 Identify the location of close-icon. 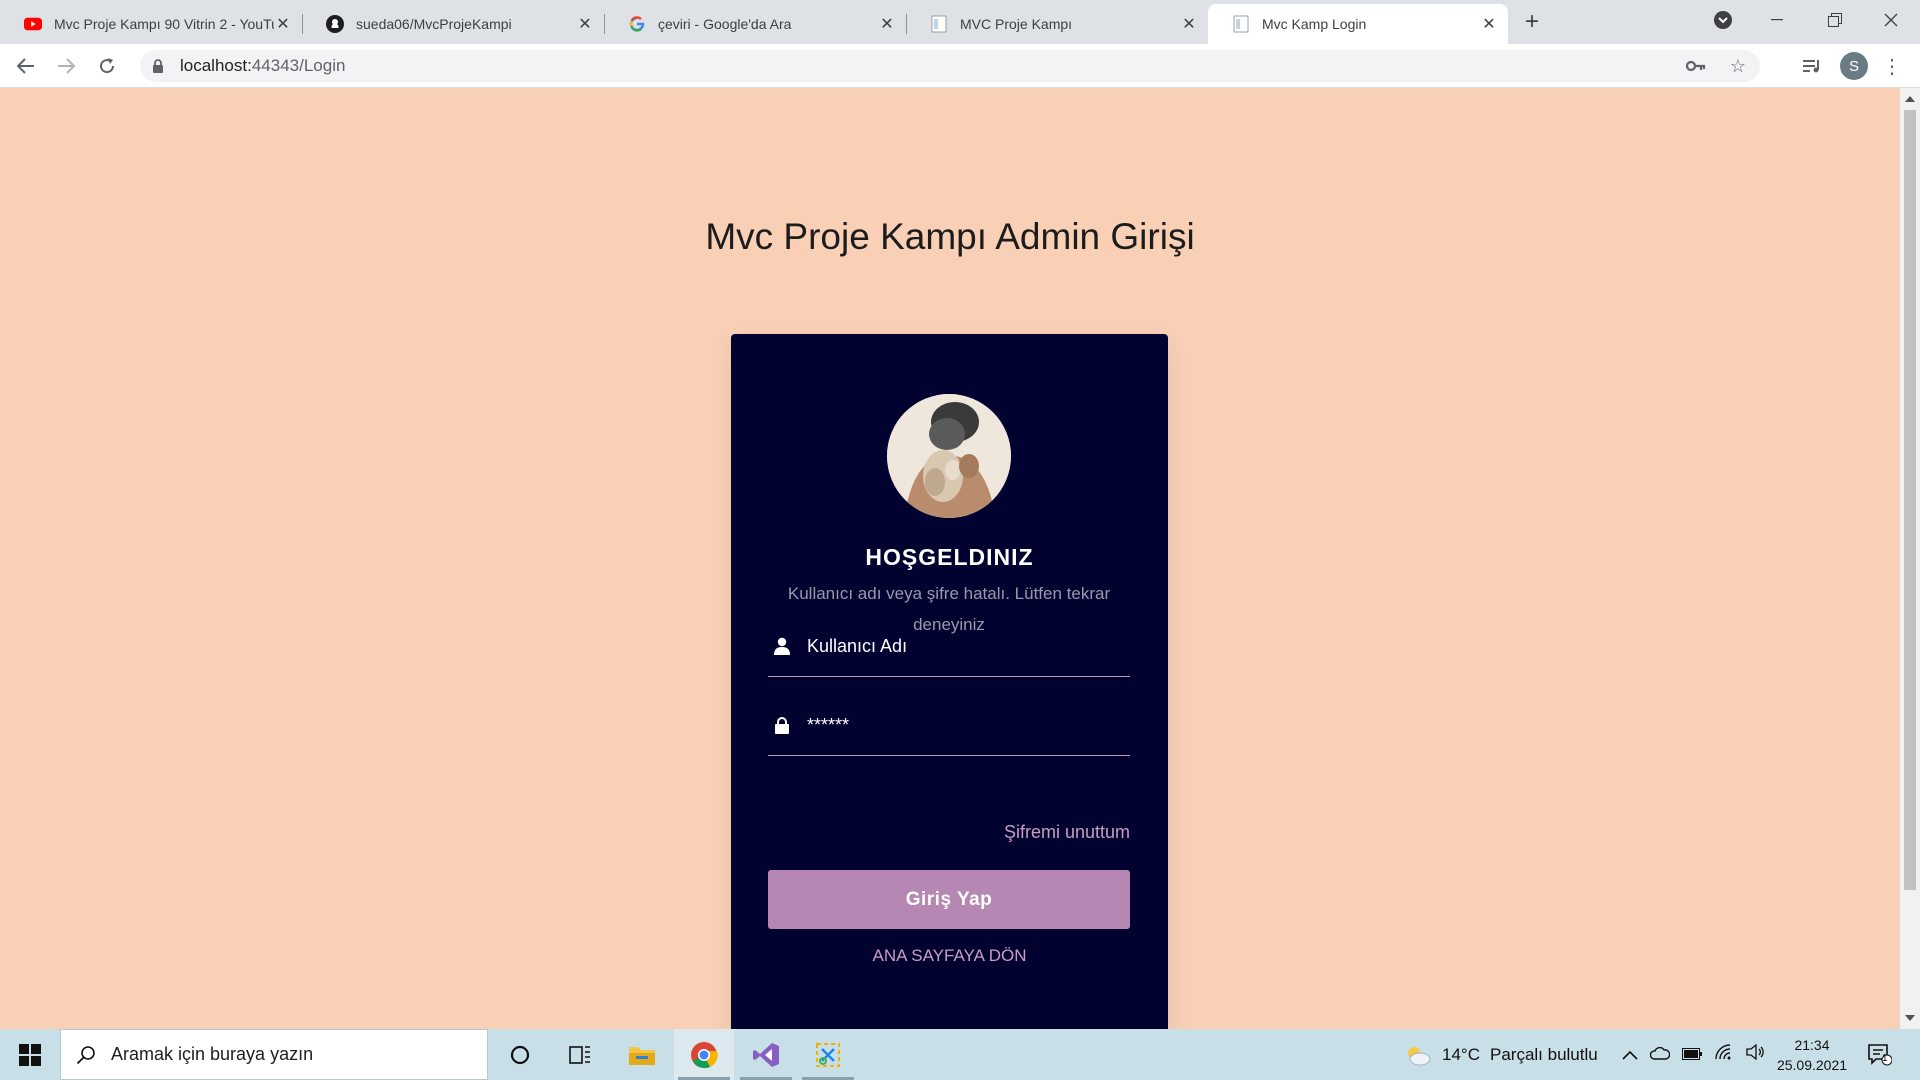
(1891, 20).